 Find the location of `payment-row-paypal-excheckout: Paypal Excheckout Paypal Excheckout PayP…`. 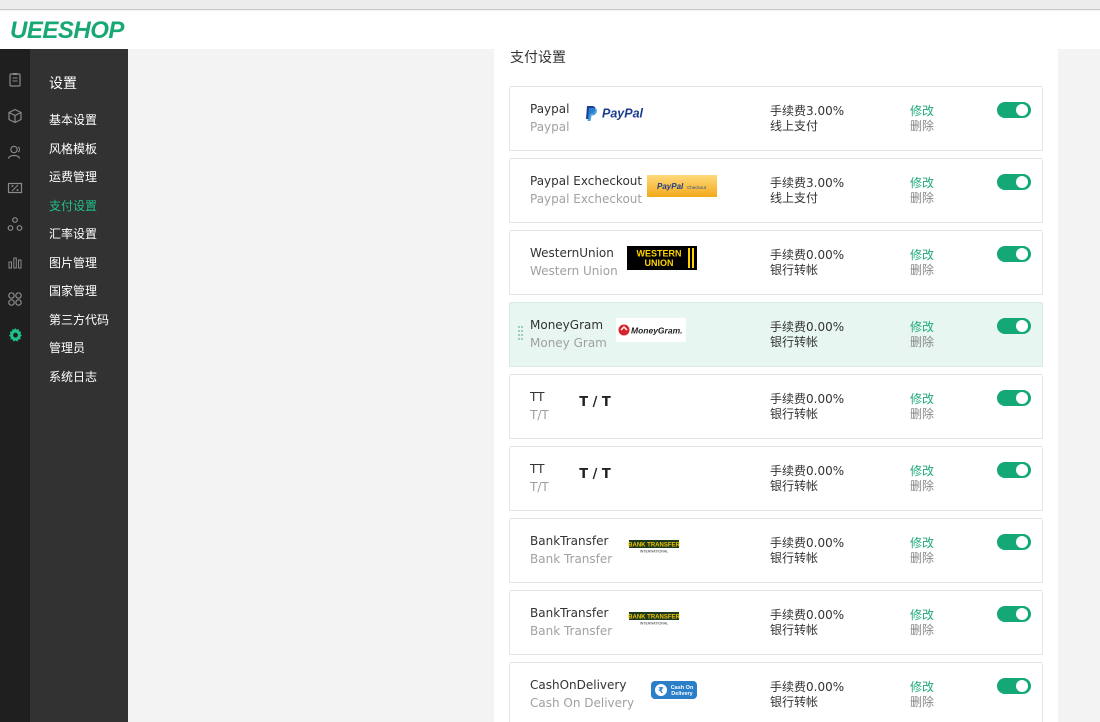

payment-row-paypal-excheckout: Paypal Excheckout Paypal Excheckout PayP… is located at coordinates (776, 190).